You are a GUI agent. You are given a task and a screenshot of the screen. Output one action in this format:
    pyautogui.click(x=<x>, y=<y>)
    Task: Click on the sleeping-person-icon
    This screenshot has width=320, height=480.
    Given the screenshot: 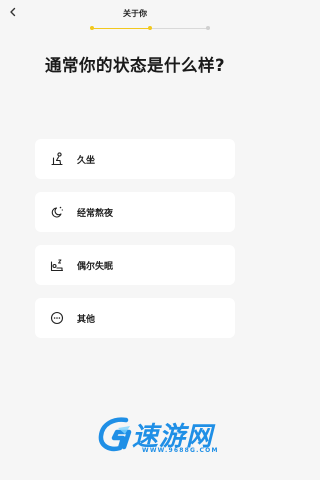 What is the action you would take?
    pyautogui.click(x=57, y=265)
    